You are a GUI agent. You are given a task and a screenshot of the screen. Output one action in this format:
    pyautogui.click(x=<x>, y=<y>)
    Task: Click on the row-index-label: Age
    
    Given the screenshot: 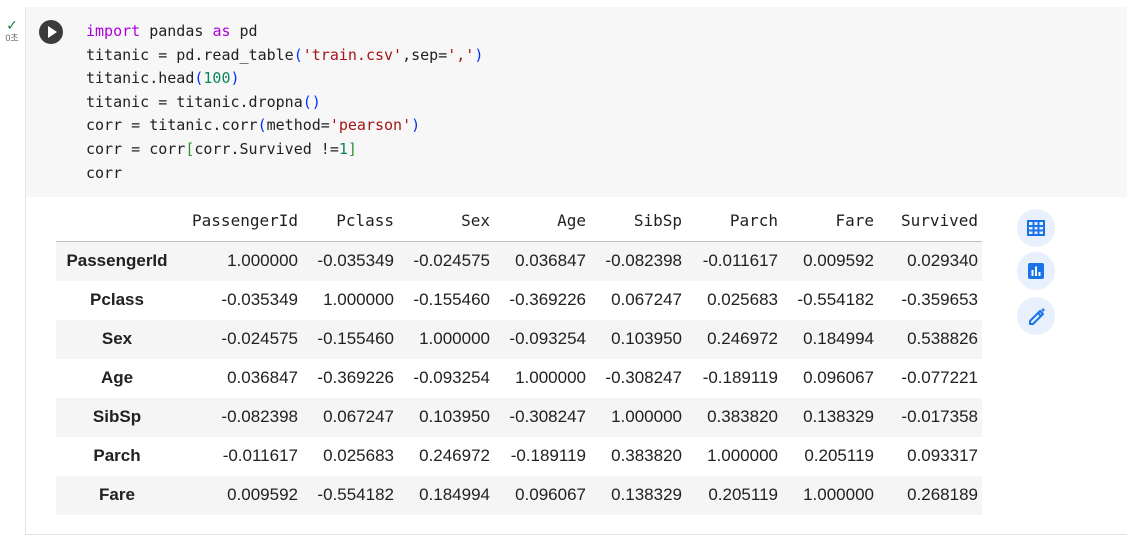 What is the action you would take?
    pyautogui.click(x=117, y=377)
    